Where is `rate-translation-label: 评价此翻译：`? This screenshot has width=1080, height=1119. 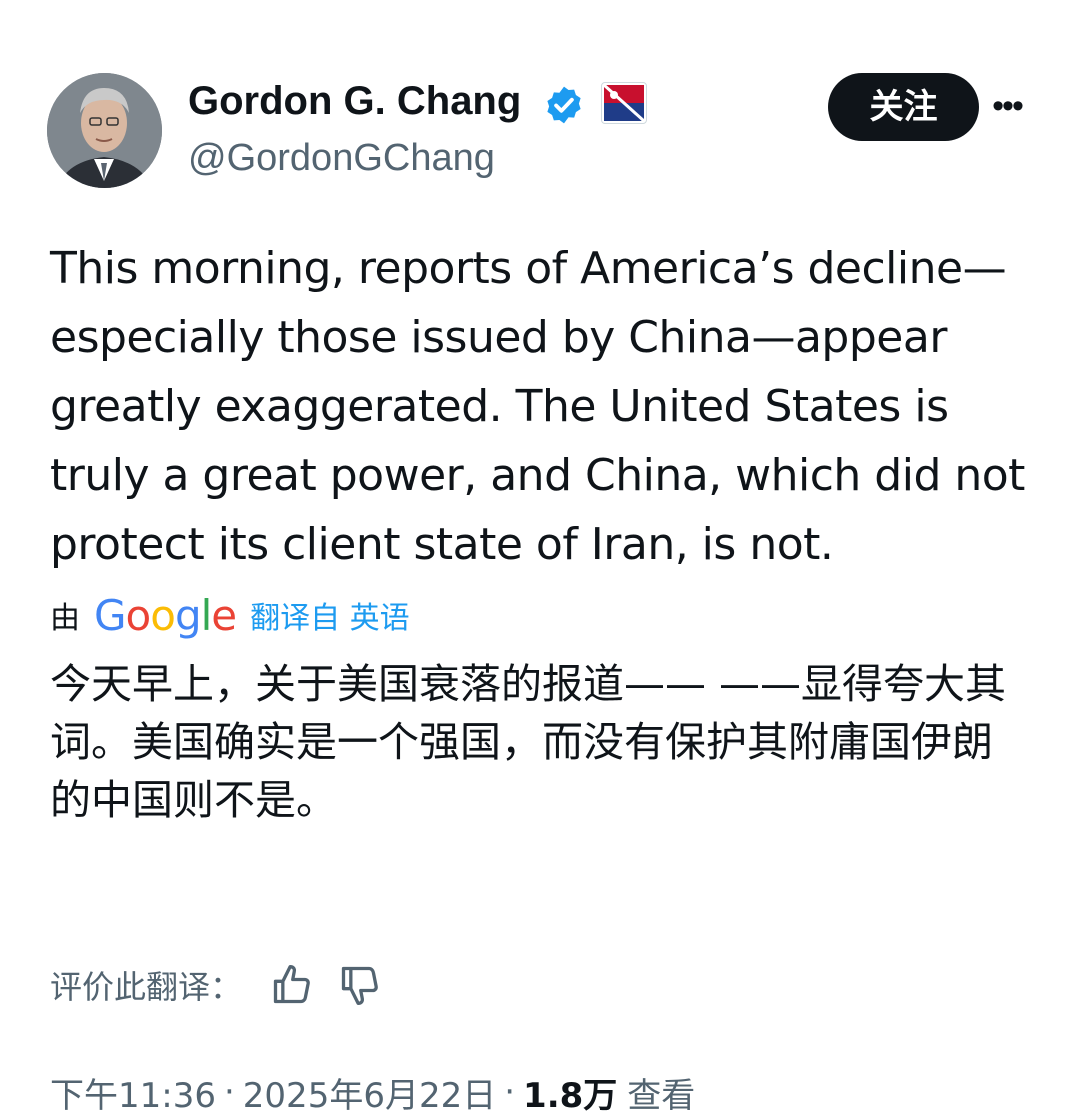
rate-translation-label: 评价此翻译： is located at coordinates (146, 987).